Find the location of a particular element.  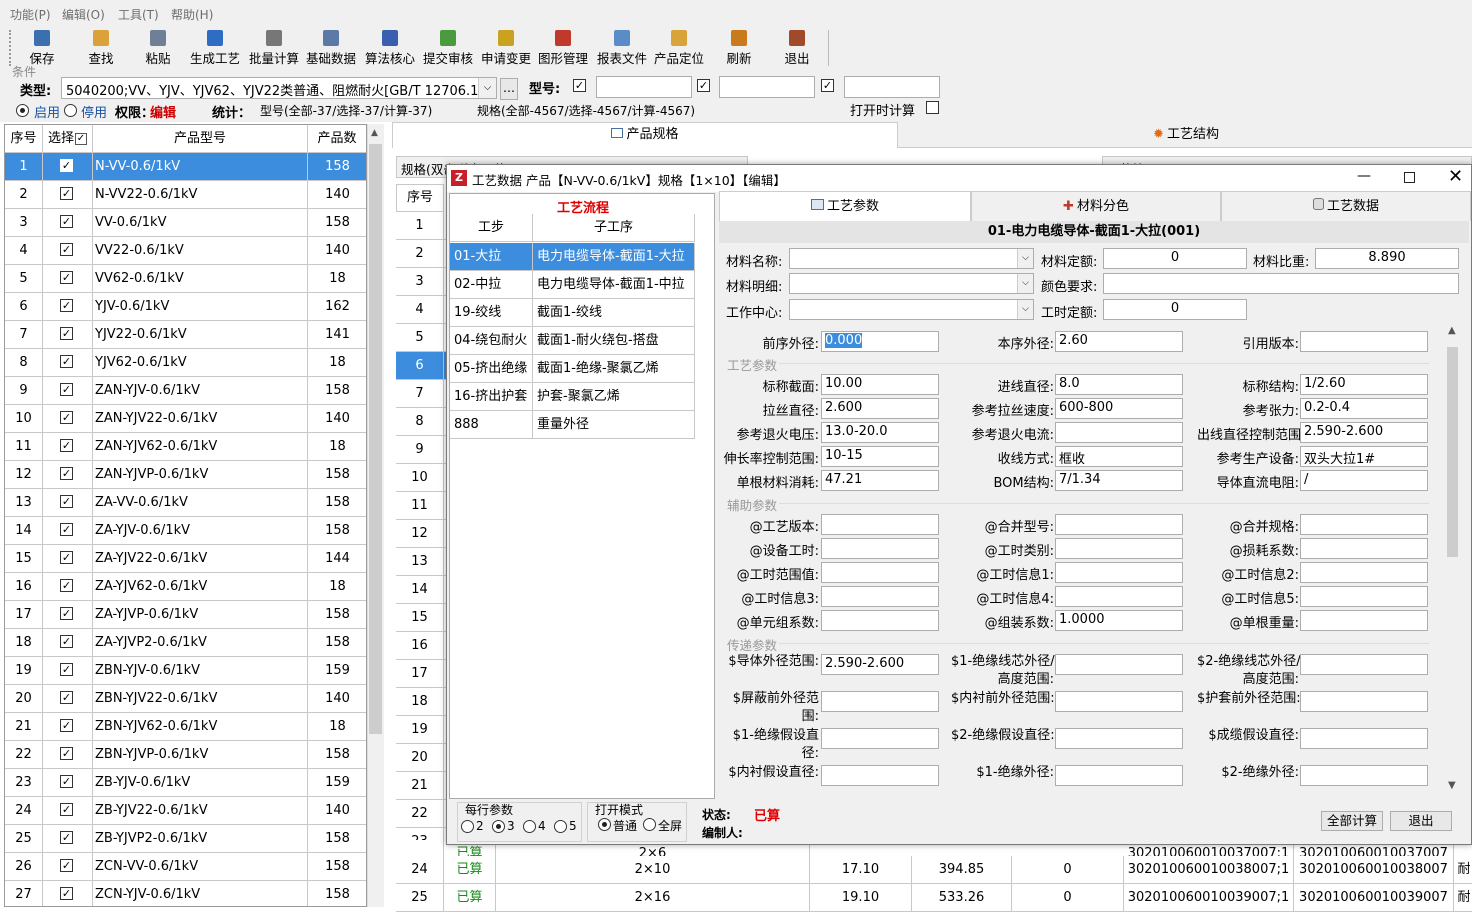

labor-quota-input: 0 is located at coordinates (1175, 309).